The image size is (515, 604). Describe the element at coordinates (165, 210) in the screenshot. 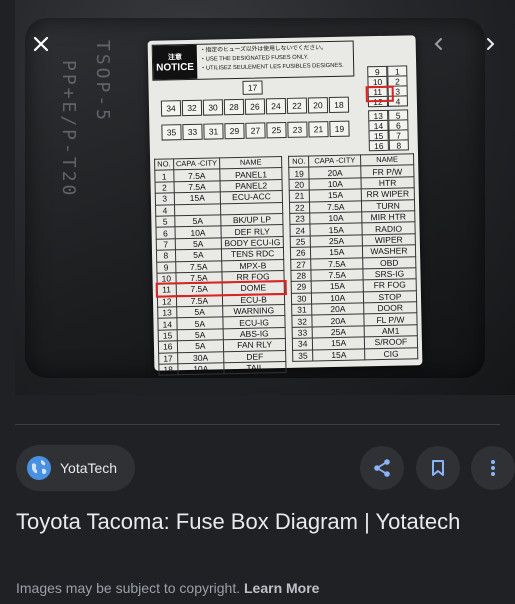

I see `fuse-table-cell: 4` at that location.